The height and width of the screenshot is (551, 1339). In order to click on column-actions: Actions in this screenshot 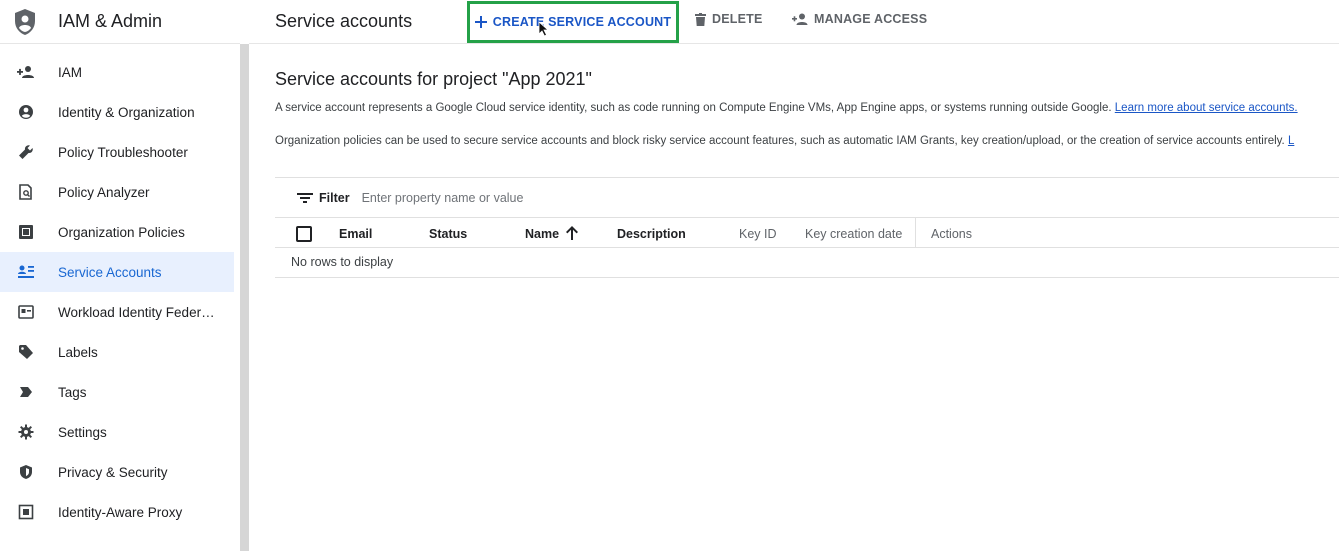, I will do `click(951, 234)`.